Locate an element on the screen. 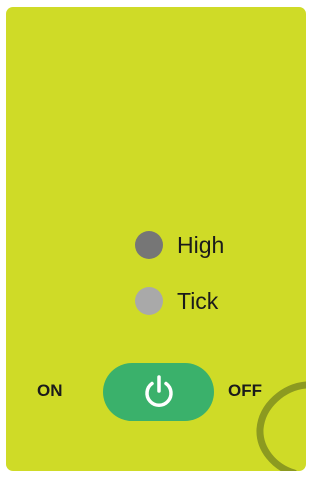 This screenshot has width=320, height=478. tick-label: Tick is located at coordinates (198, 300).